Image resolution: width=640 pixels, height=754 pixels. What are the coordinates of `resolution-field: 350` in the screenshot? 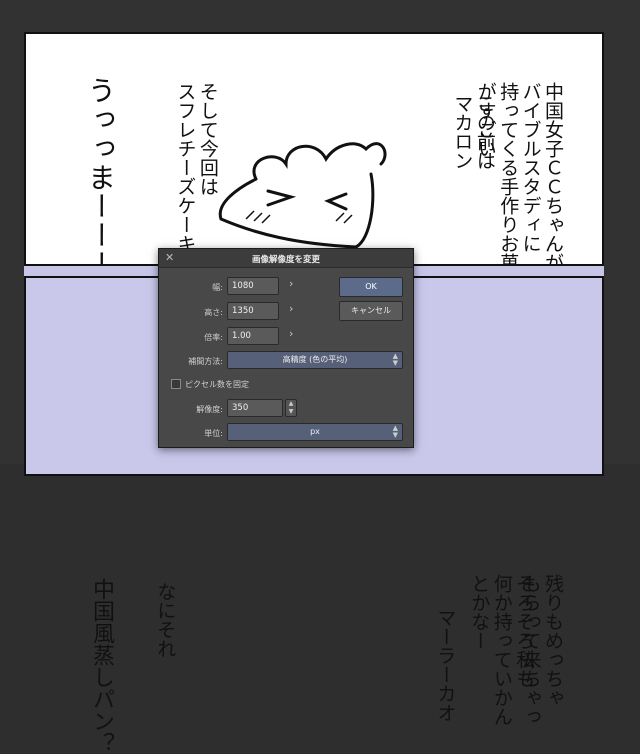 It's located at (255, 408).